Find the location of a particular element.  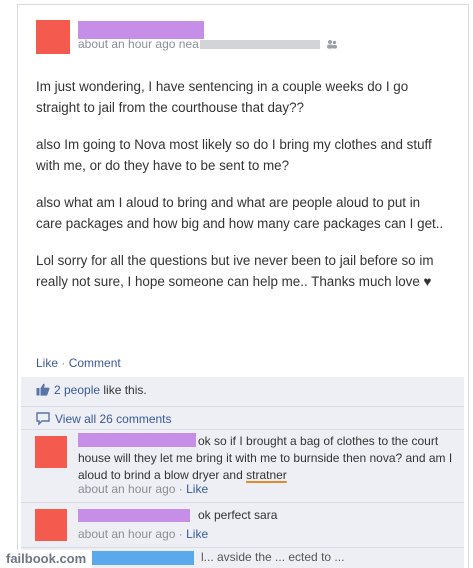

redacted-location is located at coordinates (259, 45).